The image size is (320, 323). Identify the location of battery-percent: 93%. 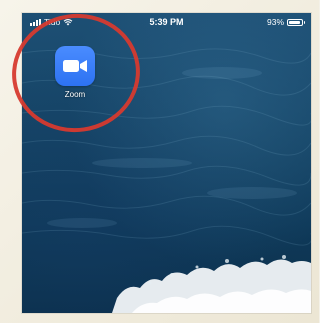
(275, 22).